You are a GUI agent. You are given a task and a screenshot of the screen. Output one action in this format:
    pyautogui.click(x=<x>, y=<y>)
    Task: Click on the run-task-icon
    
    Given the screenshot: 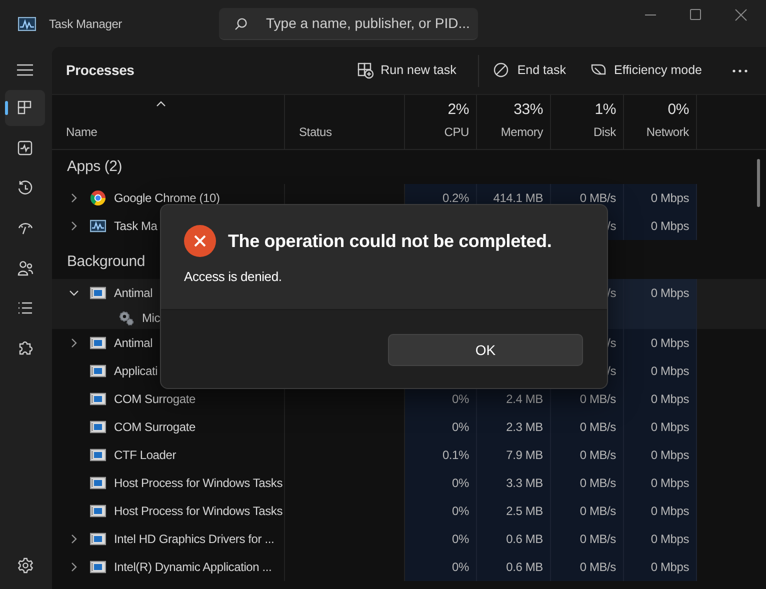 What is the action you would take?
    pyautogui.click(x=365, y=70)
    